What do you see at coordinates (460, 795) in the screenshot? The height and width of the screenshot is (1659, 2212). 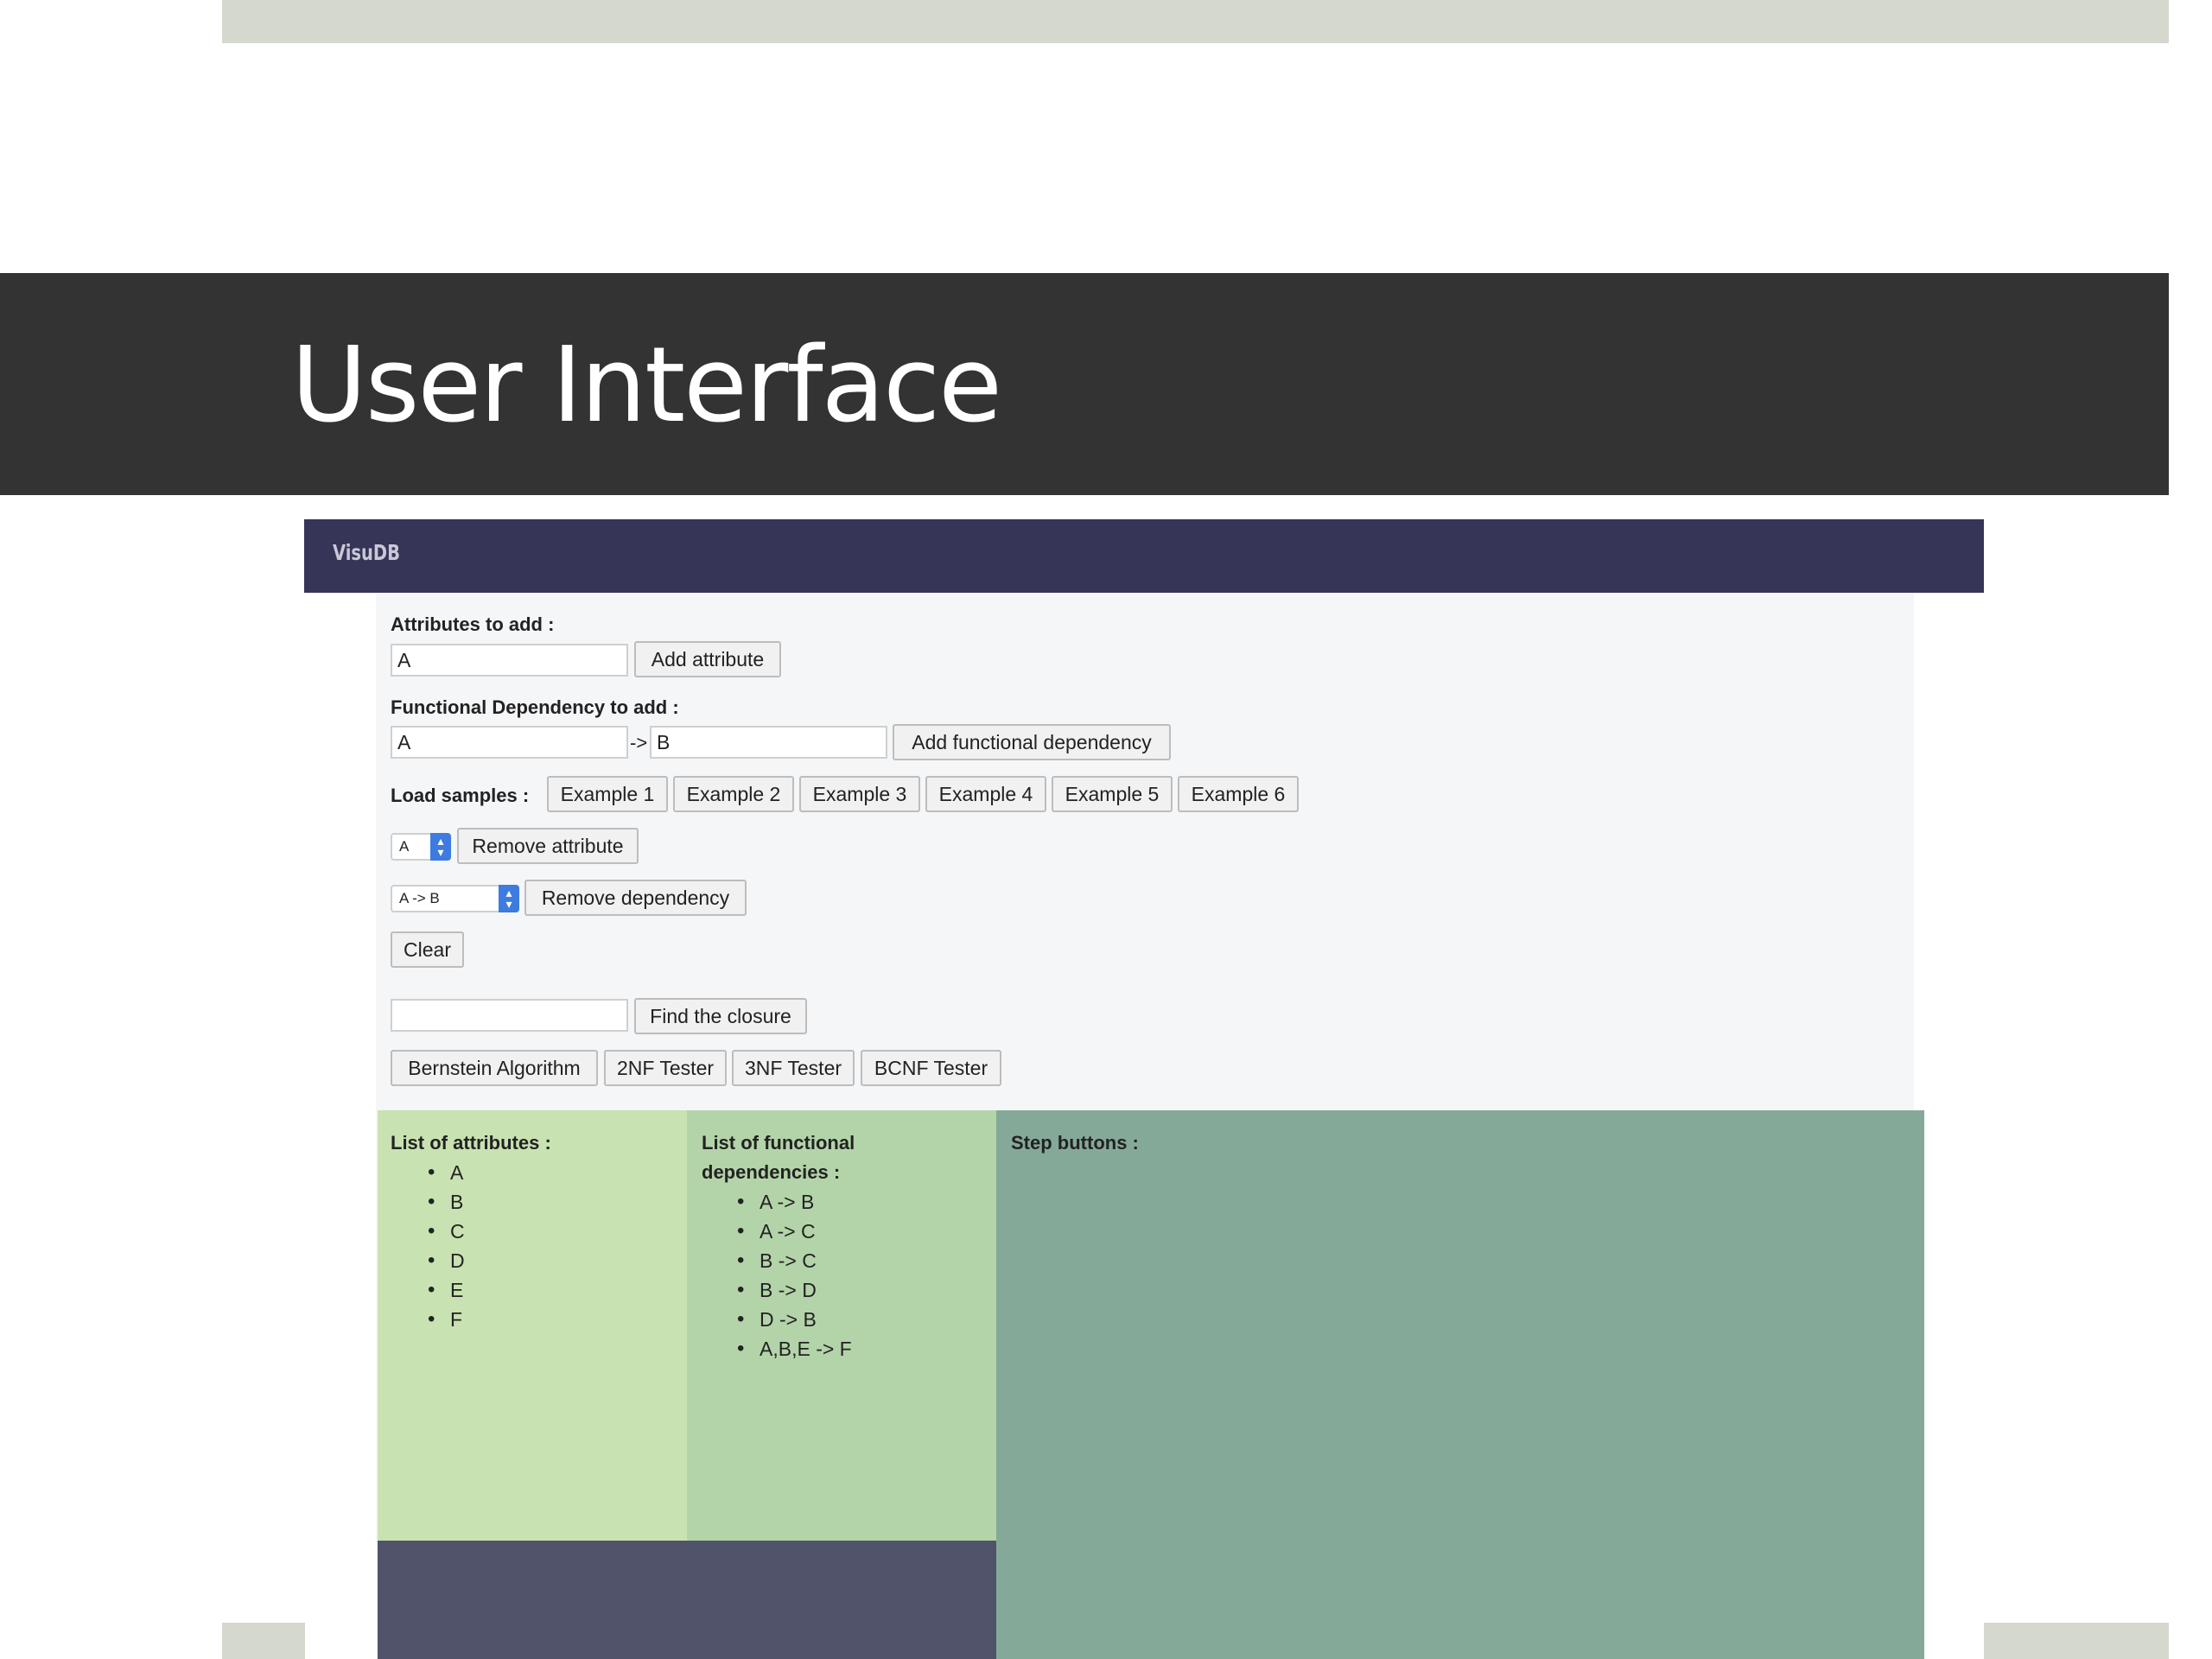 I see `load-samples-label: Load samples :` at bounding box center [460, 795].